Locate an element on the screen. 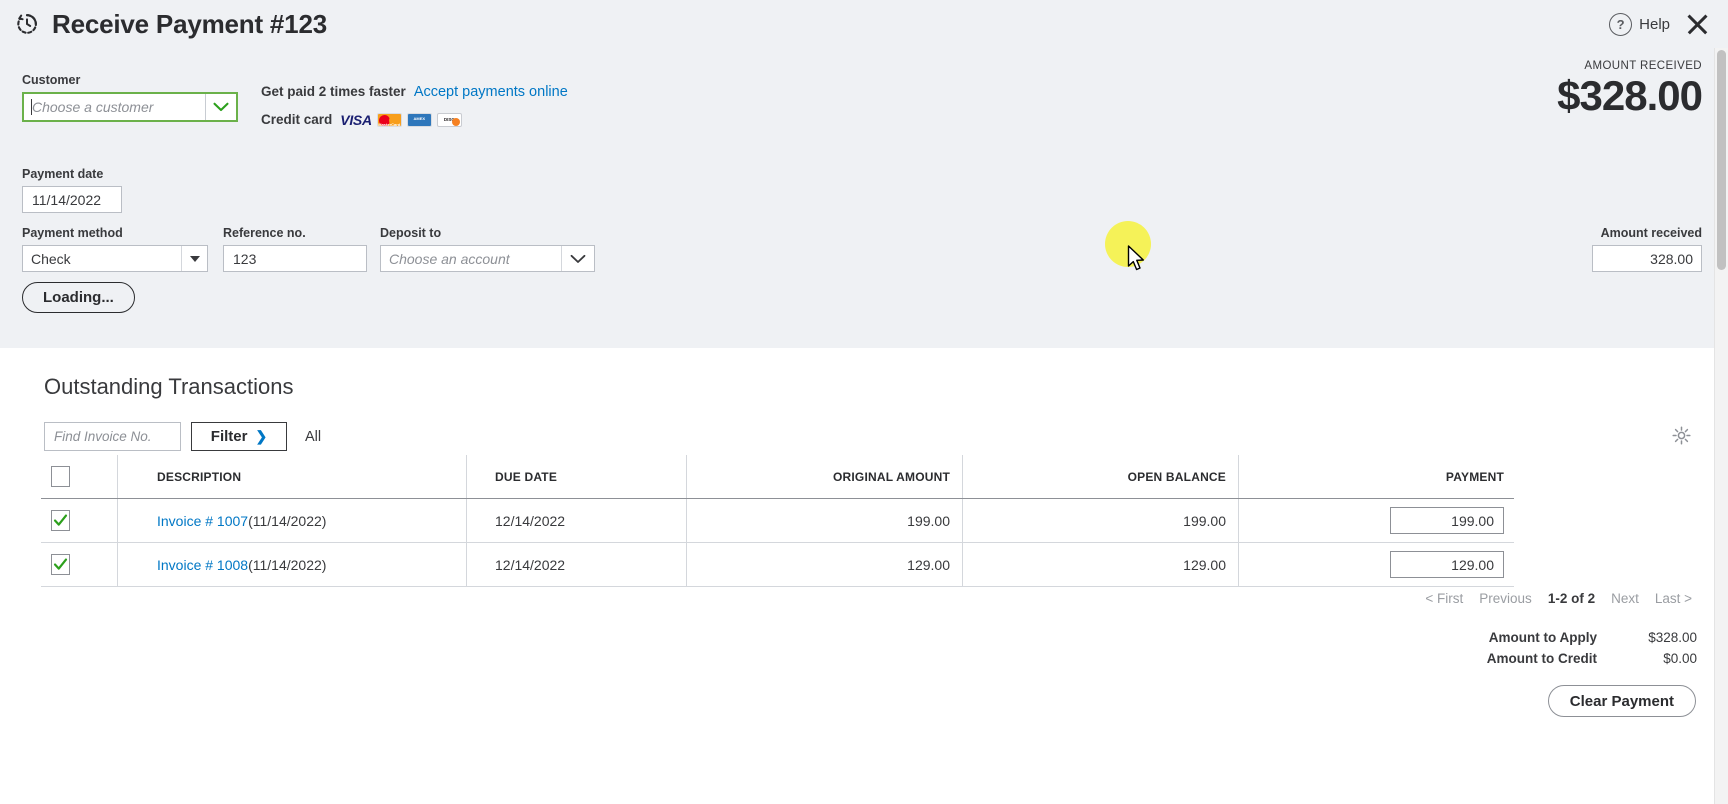  customer-combobox: Choose a customer is located at coordinates (130, 107).